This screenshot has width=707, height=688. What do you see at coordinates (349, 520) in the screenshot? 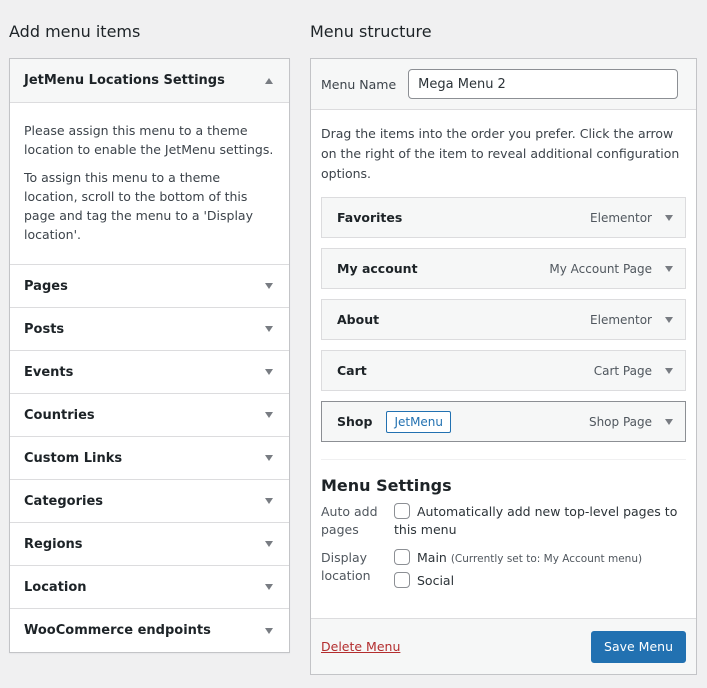
I see `auto-add-label: Auto add pages` at bounding box center [349, 520].